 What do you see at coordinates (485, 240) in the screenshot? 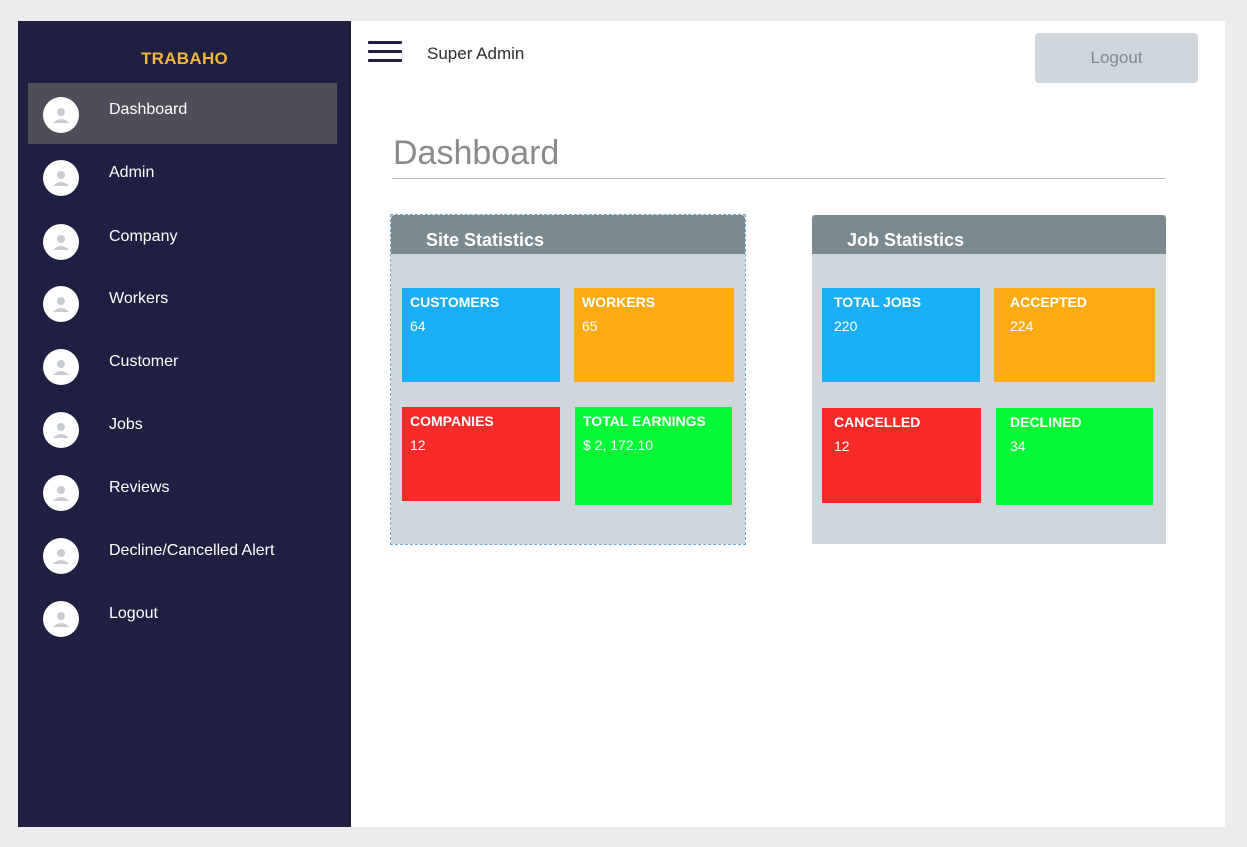
I see `panel-title: Site Statistics` at bounding box center [485, 240].